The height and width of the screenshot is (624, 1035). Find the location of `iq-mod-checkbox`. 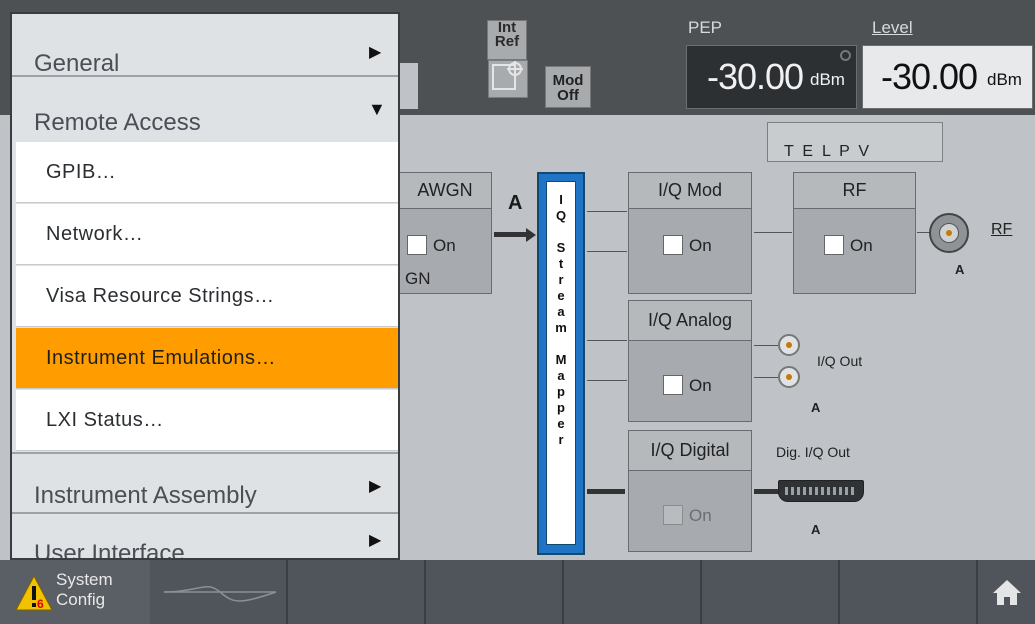

iq-mod-checkbox is located at coordinates (673, 245).